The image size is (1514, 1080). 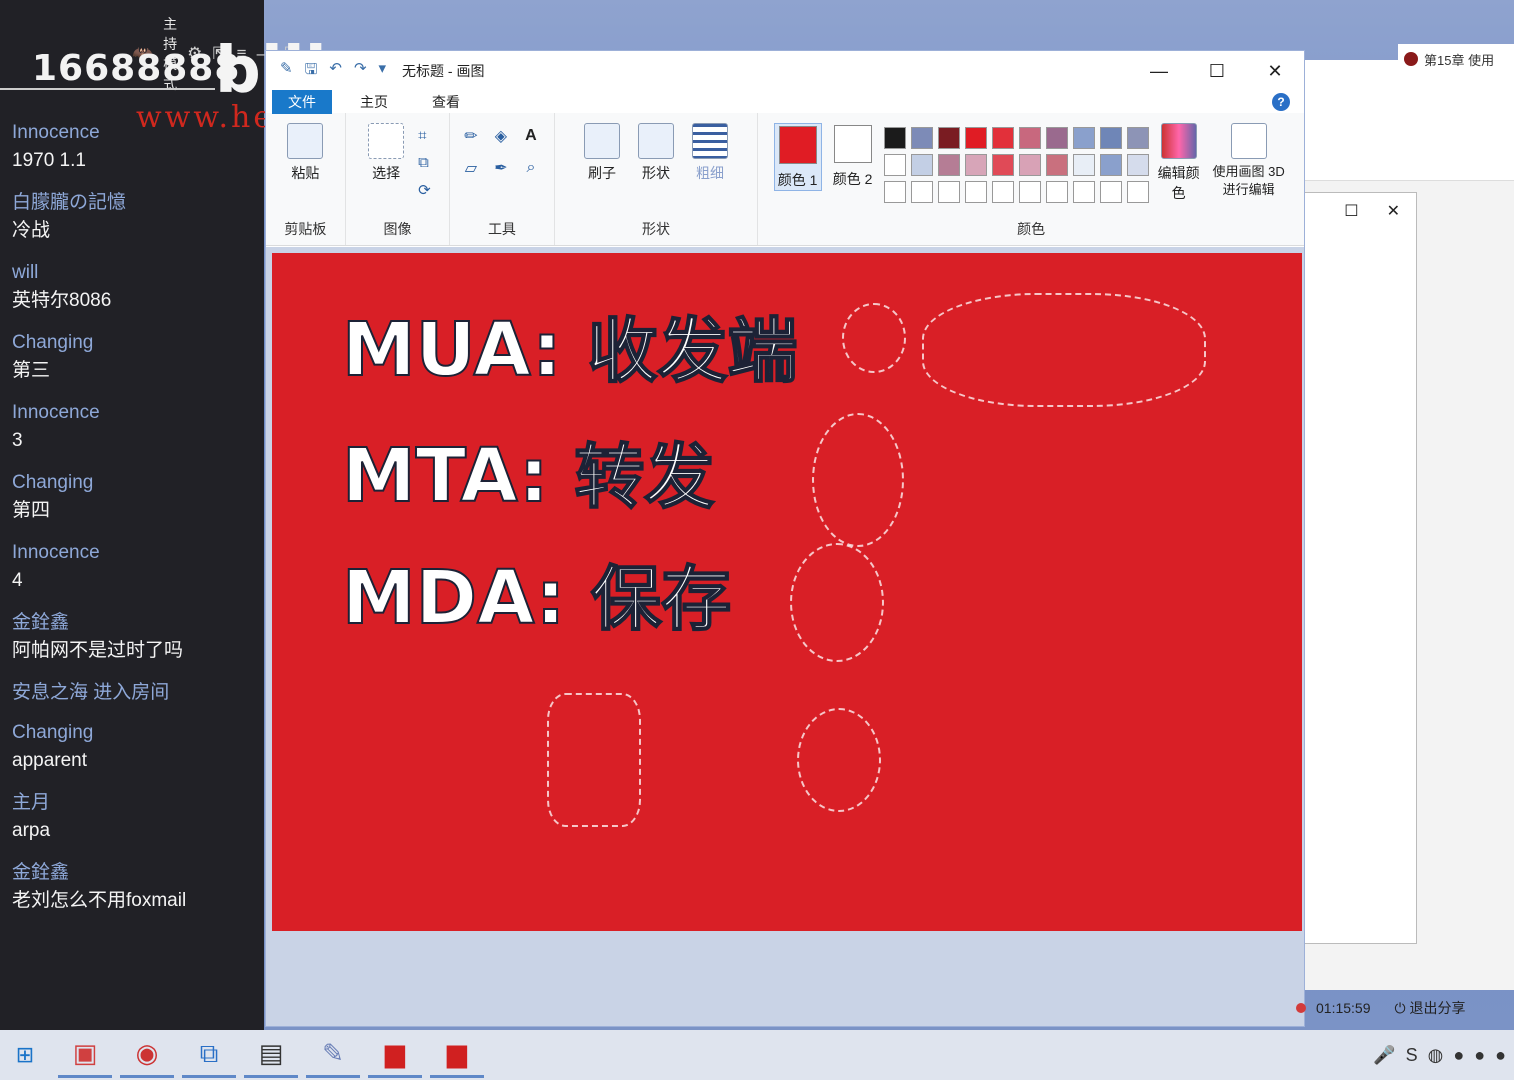 What do you see at coordinates (531, 168) in the screenshot?
I see `magnifier-icon: ⌕` at bounding box center [531, 168].